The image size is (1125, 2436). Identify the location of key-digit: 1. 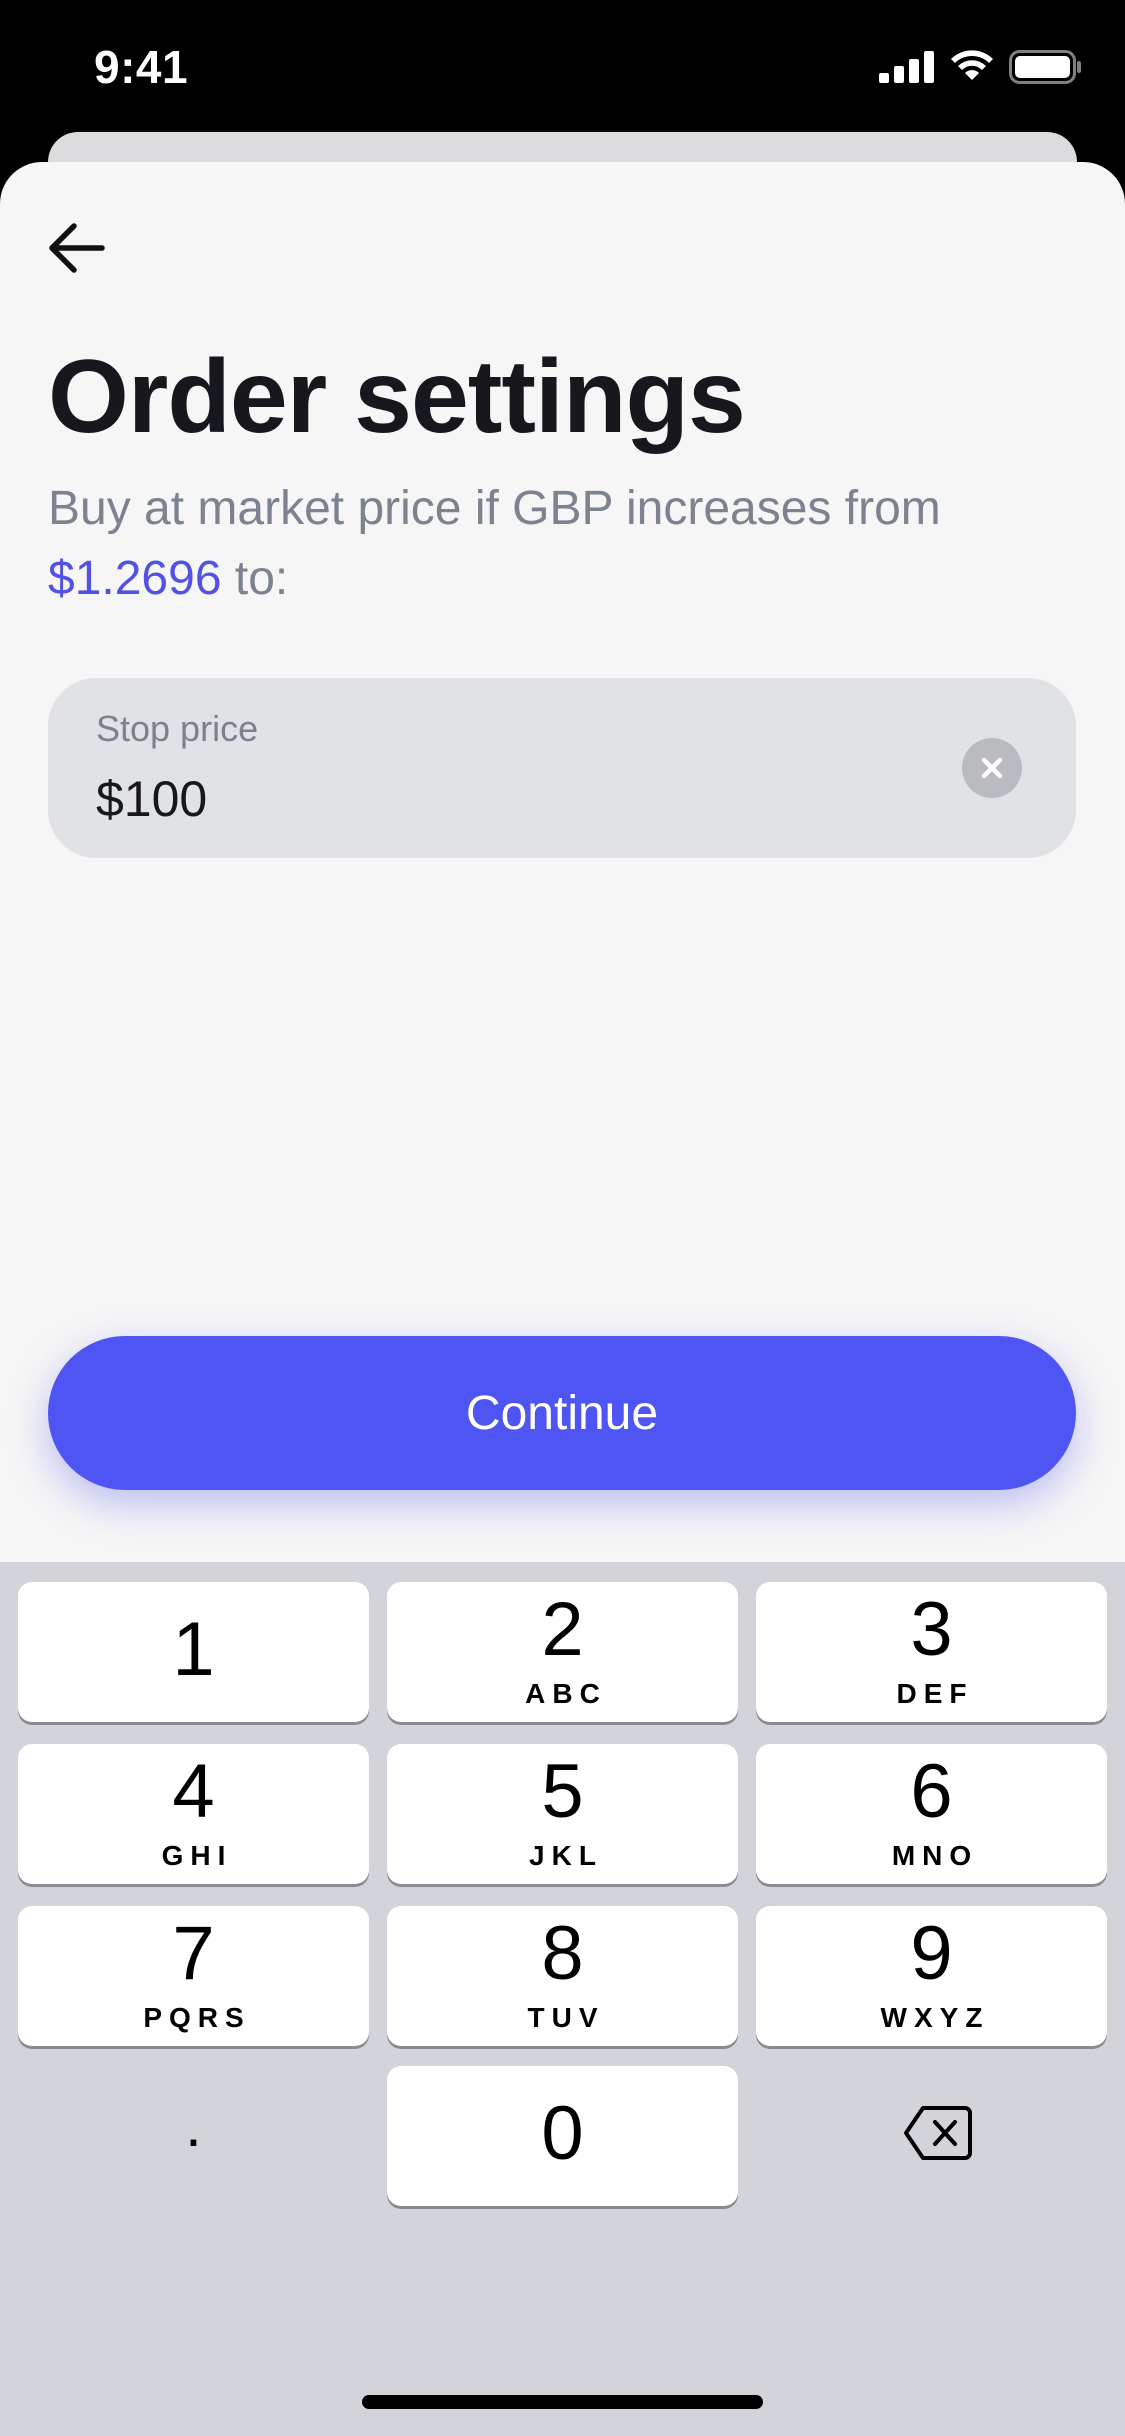
(193, 1649).